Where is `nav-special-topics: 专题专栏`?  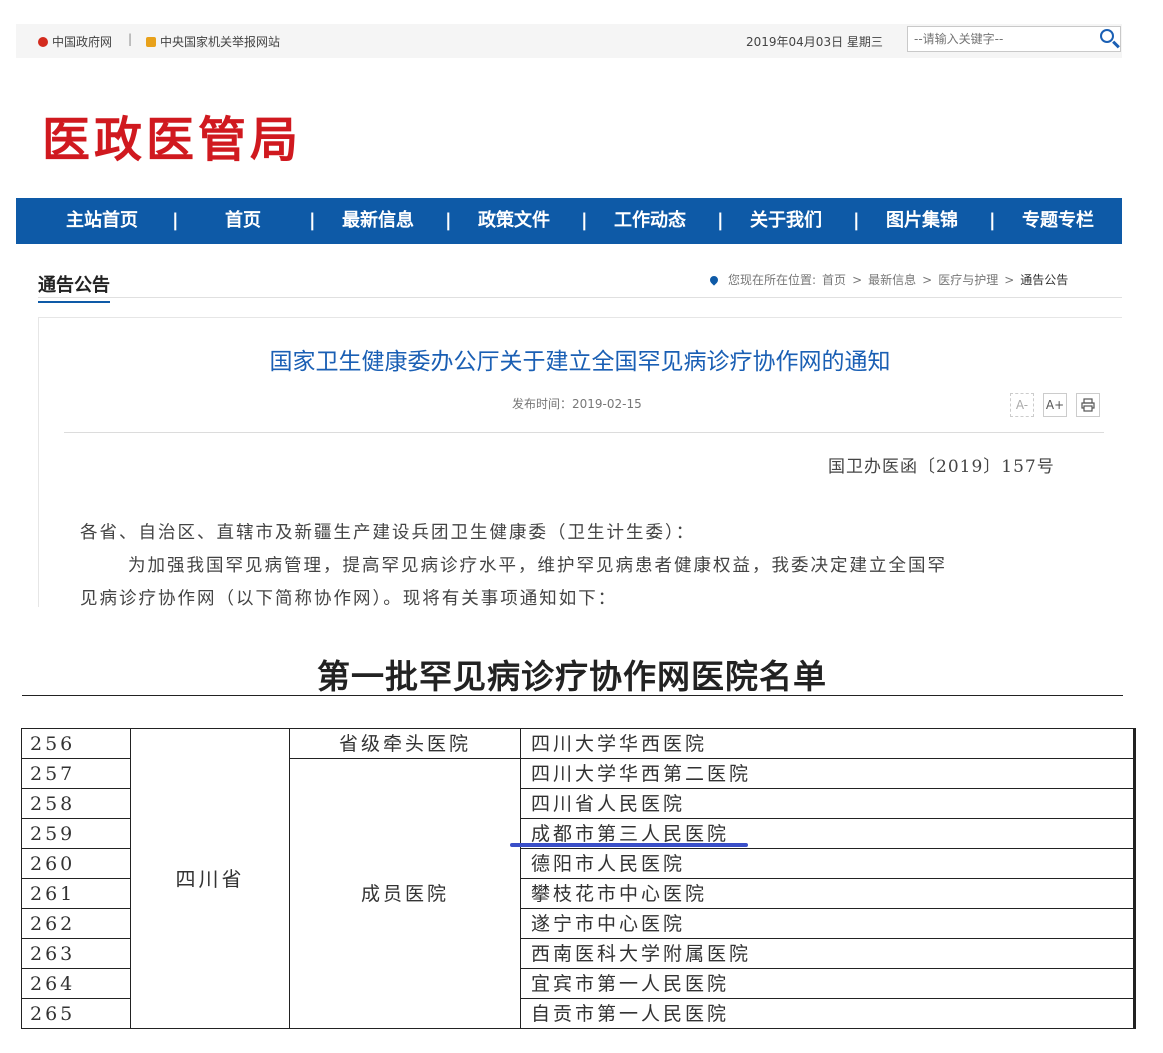
nav-special-topics: 专题专栏 is located at coordinates (1058, 221).